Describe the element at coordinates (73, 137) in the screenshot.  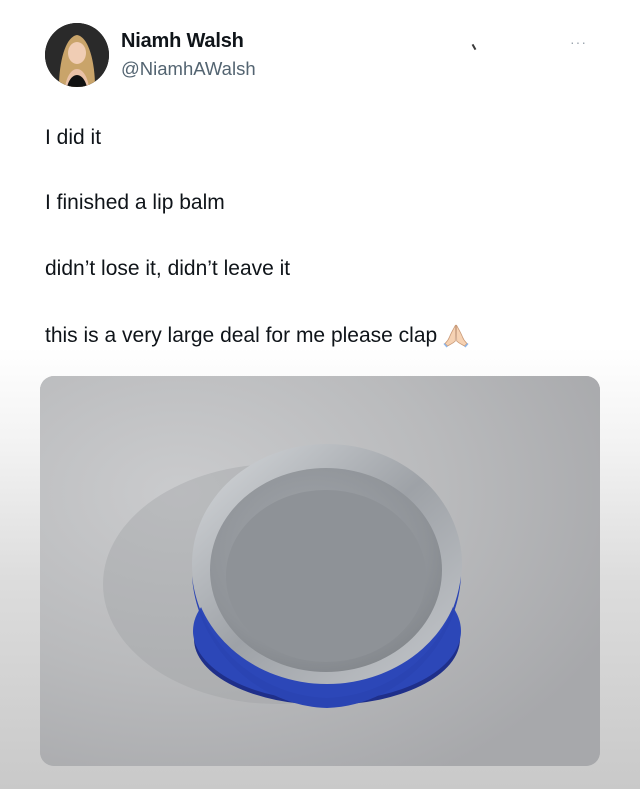
I see `tweet-text-line-1: I did it` at that location.